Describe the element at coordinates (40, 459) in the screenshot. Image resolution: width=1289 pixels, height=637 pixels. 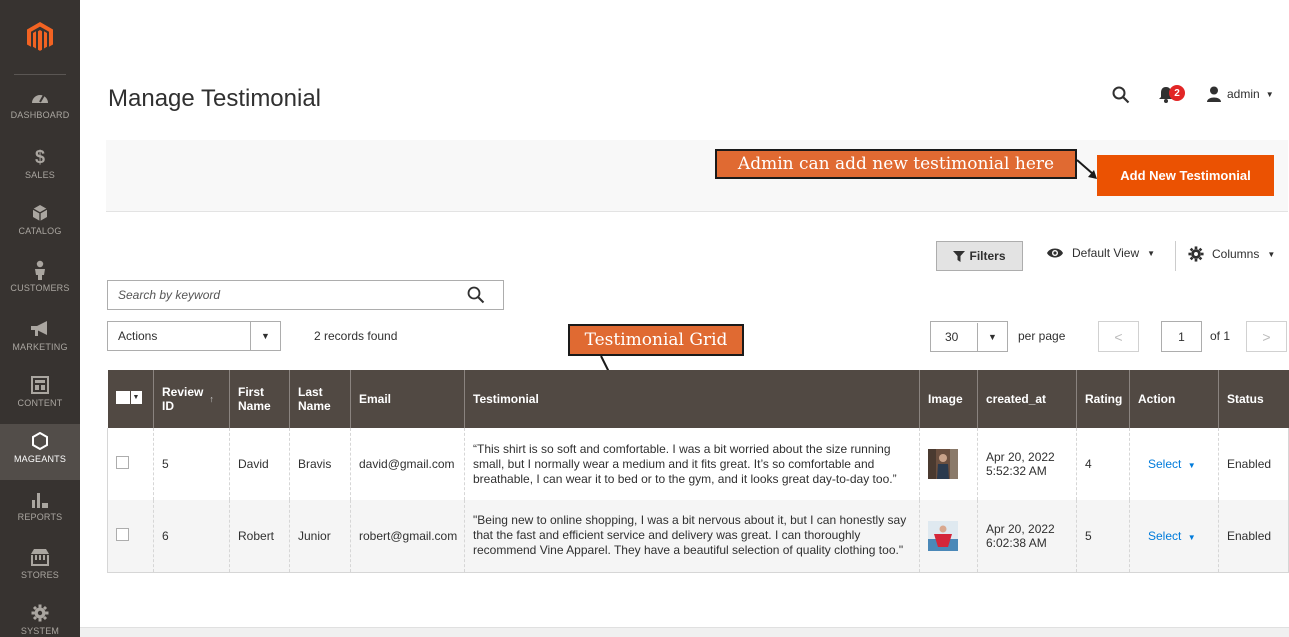
I see `sidebar-item-label: MAGEANTS` at that location.